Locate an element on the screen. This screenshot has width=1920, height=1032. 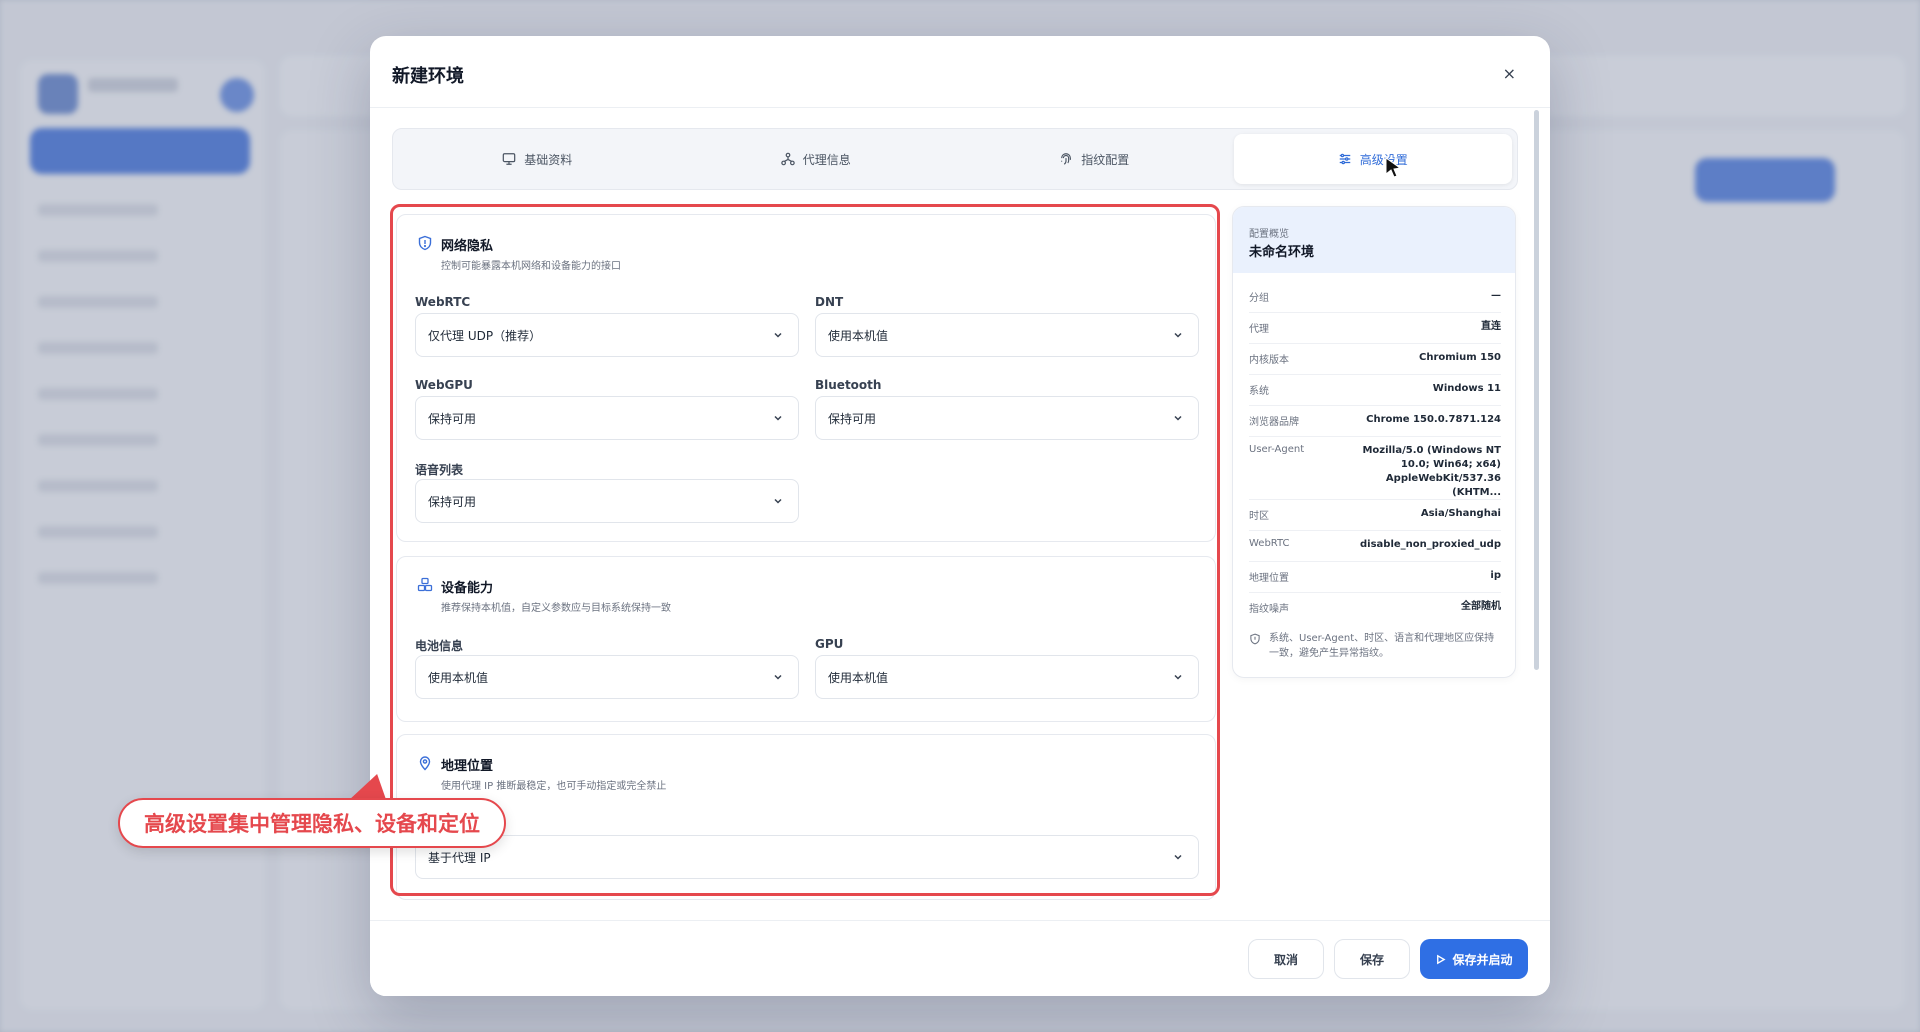
cancel-button: 取消 is located at coordinates (1286, 959).